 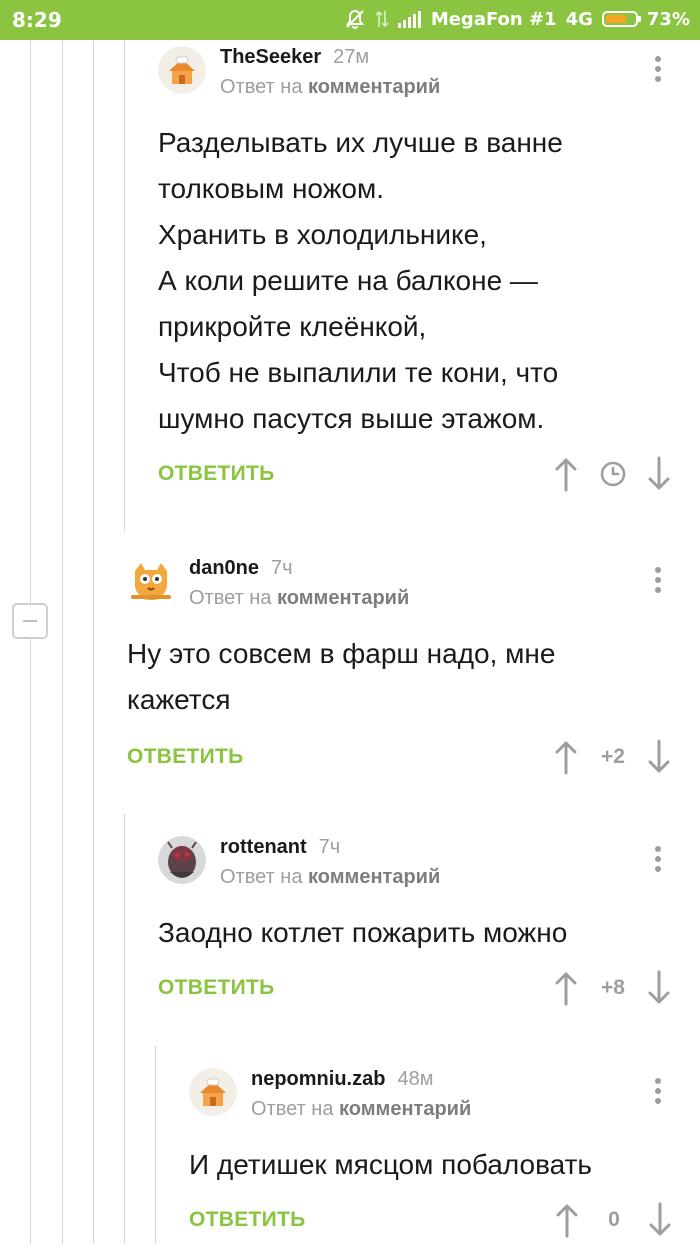 I want to click on comment-header: dan0ne 7ч Ответ на комментарий, so click(x=413, y=585).